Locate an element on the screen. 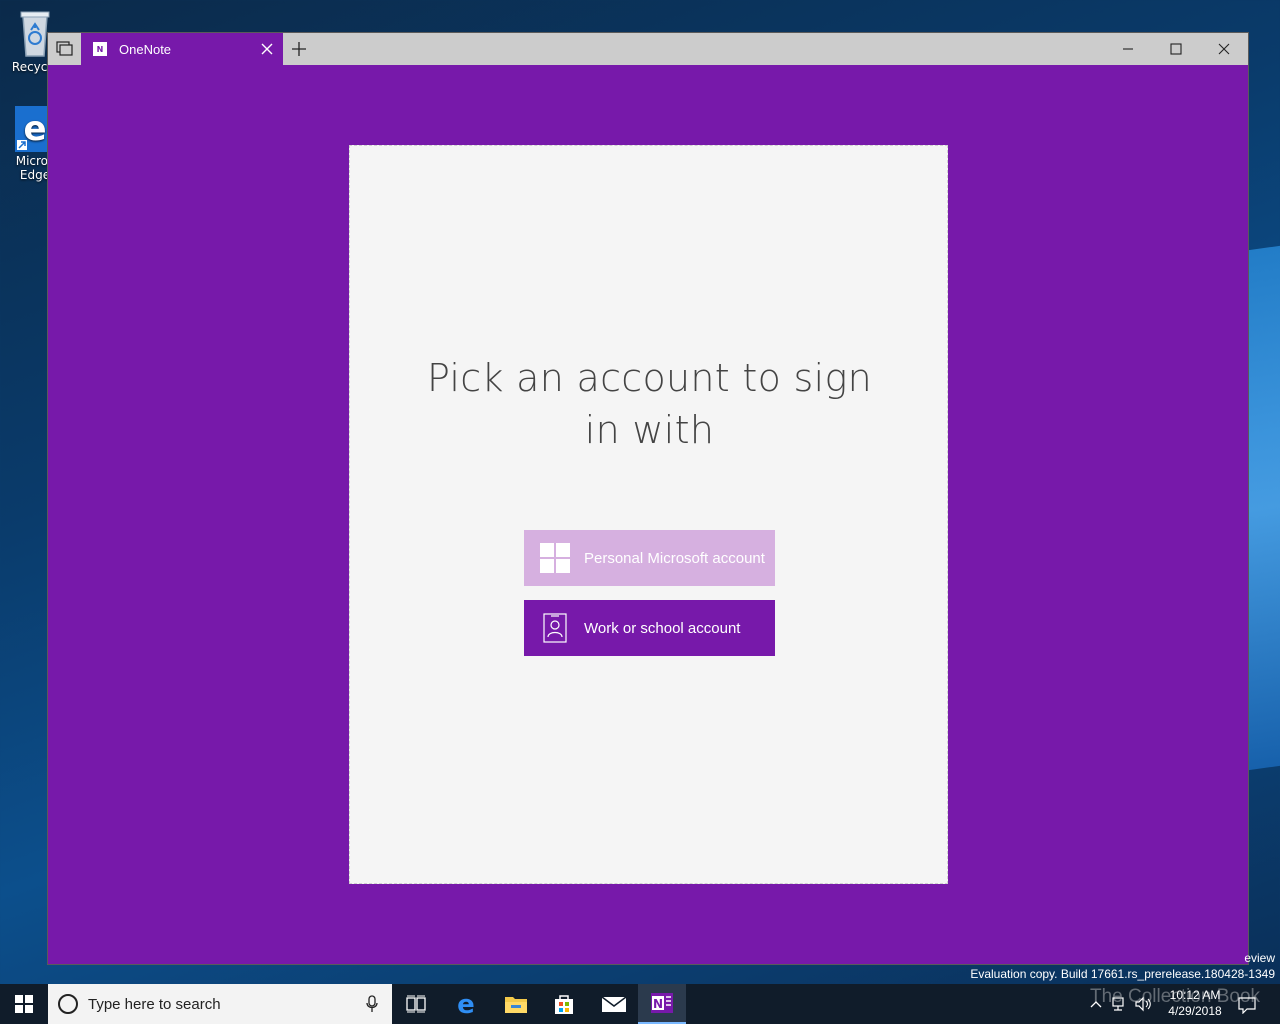 The width and height of the screenshot is (1280, 1024). svg-text: N is located at coordinates (658, 1004).